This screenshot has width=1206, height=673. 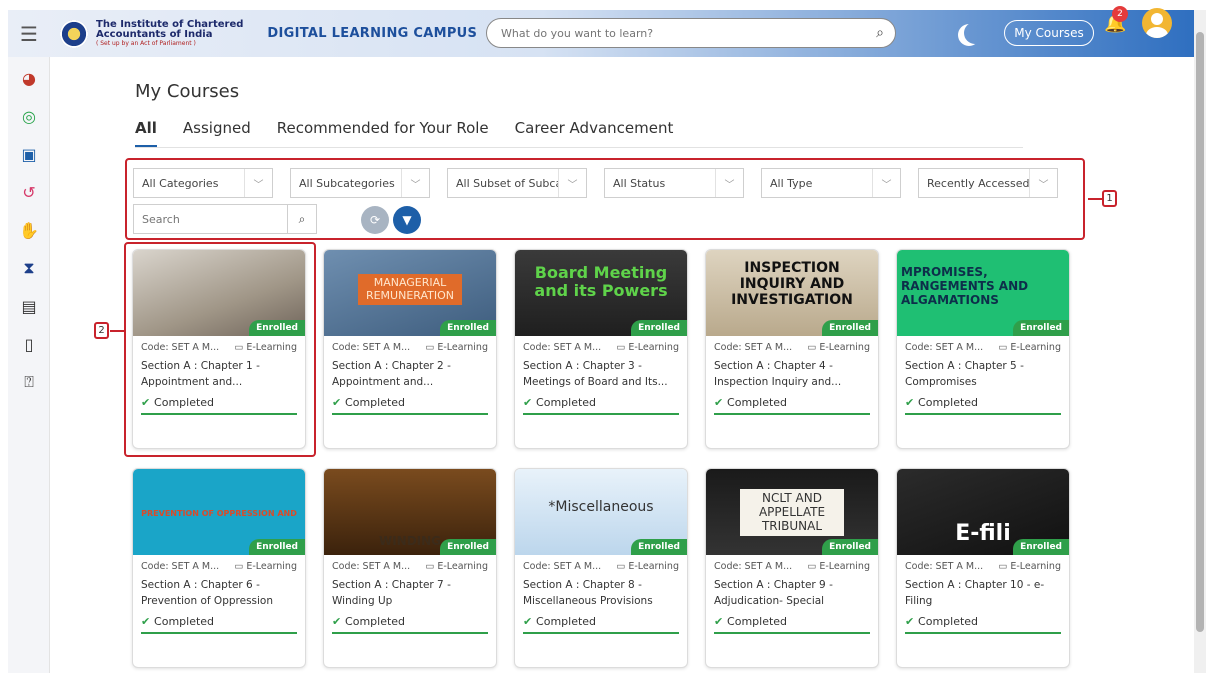 I want to click on scrollbar-thumb, so click(x=1200, y=332).